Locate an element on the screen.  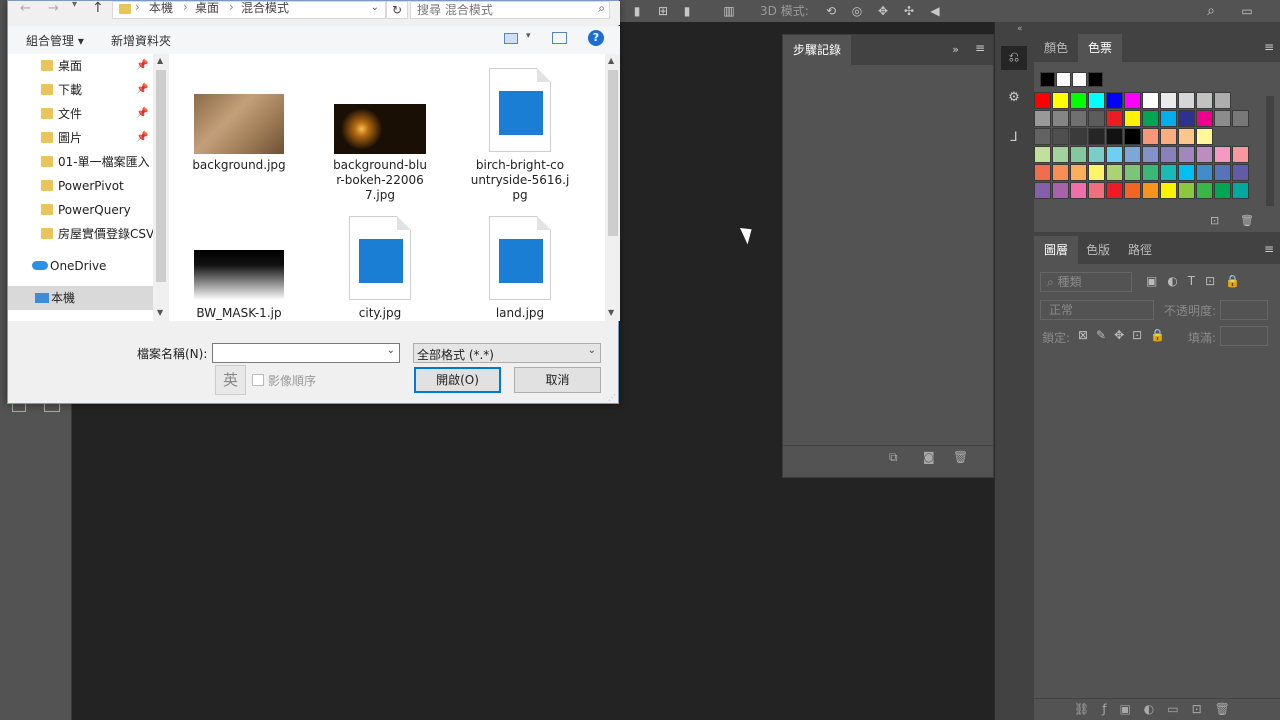
refresh-icon: ↻ is located at coordinates (397, 10).